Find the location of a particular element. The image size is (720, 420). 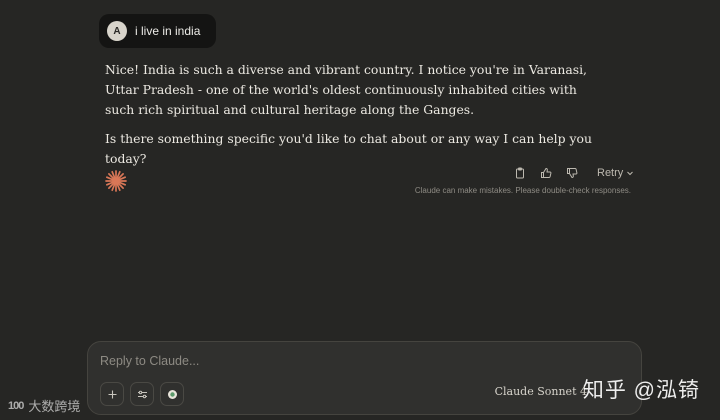

claude-spark-icon is located at coordinates (116, 181).